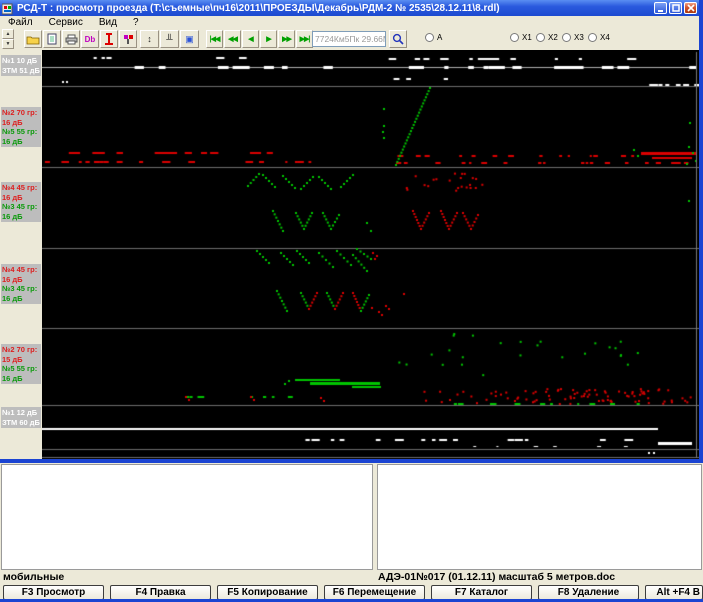 The height and width of the screenshot is (602, 703). I want to click on rail-marker-icon, so click(128, 39).